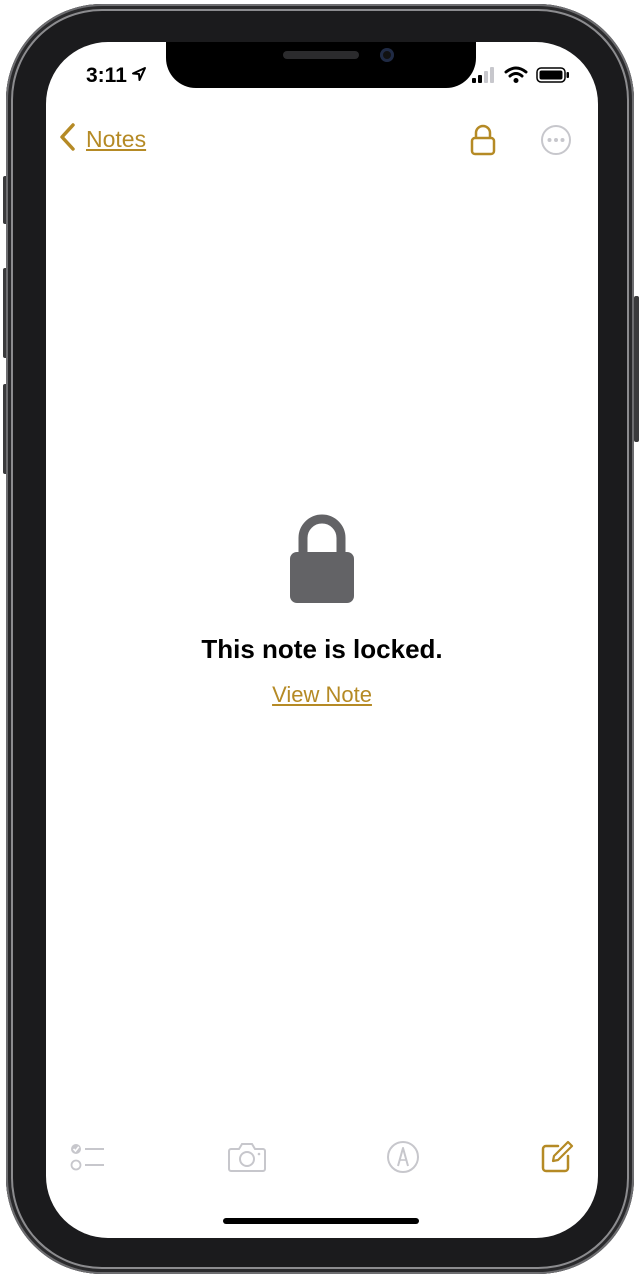  I want to click on markup-pen-icon, so click(403, 1159).